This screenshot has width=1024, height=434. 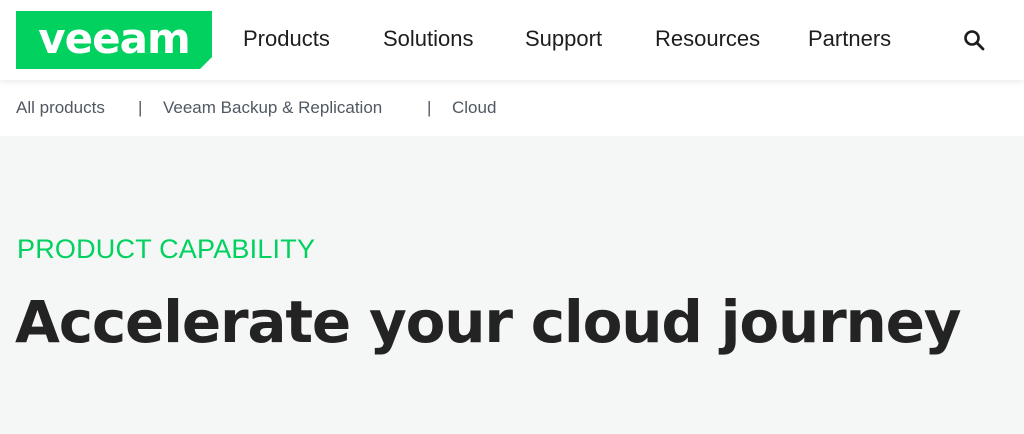 I want to click on nav-item-products: Products, so click(x=286, y=39).